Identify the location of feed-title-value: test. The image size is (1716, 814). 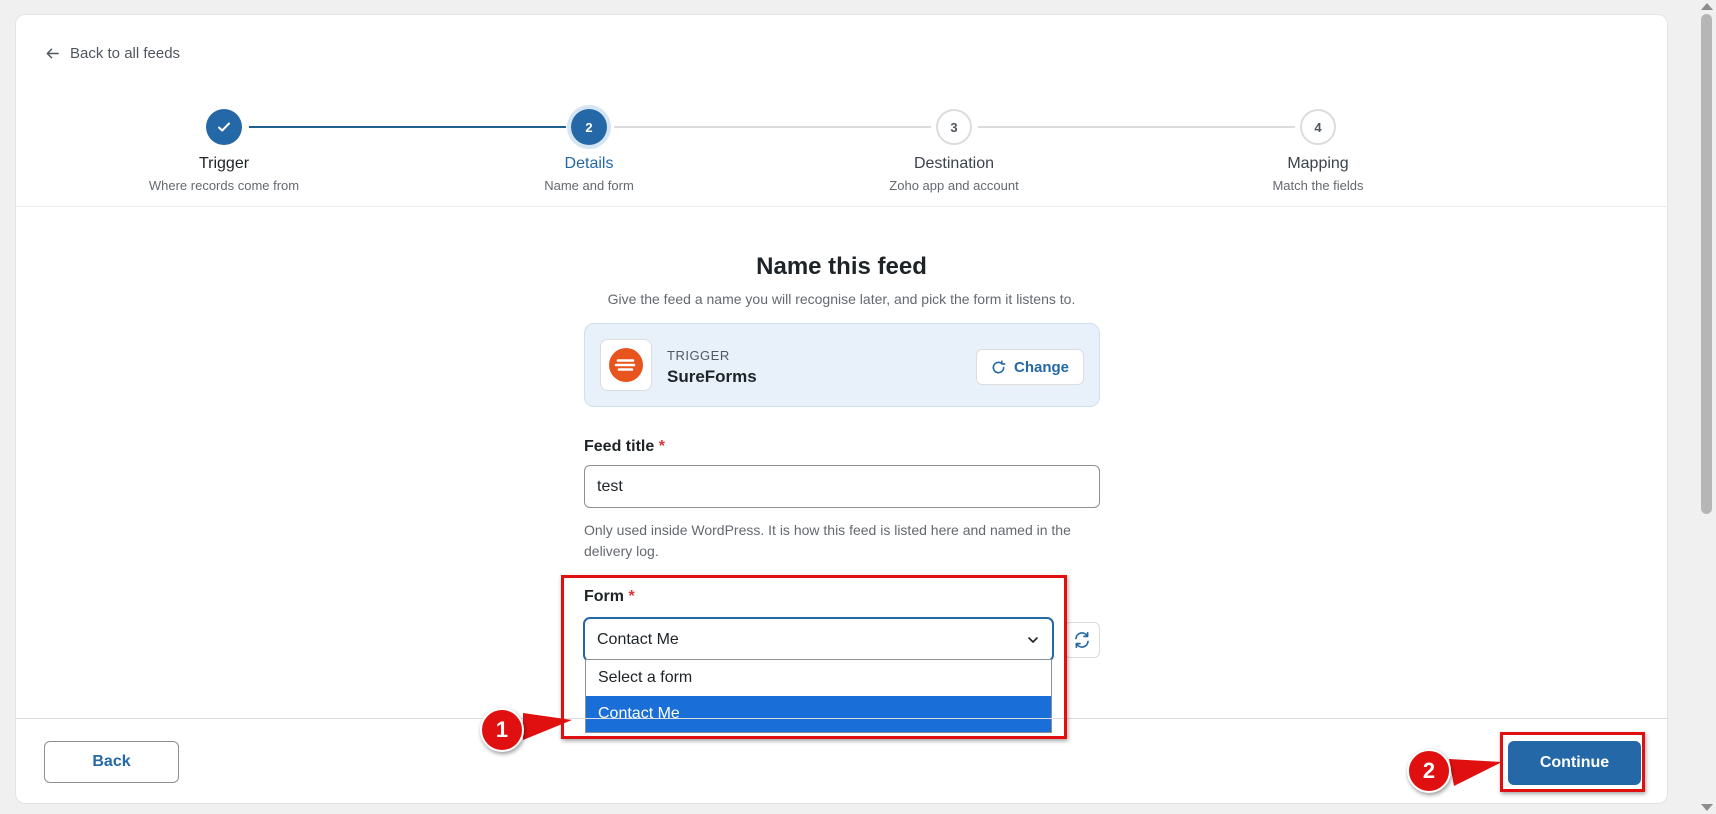
(610, 486).